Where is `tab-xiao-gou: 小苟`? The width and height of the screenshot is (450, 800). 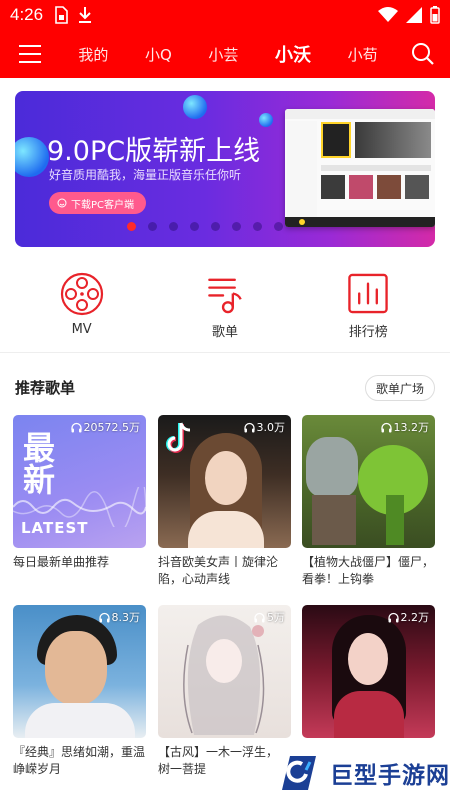
tab-xiao-gou: 小苟 is located at coordinates (363, 54).